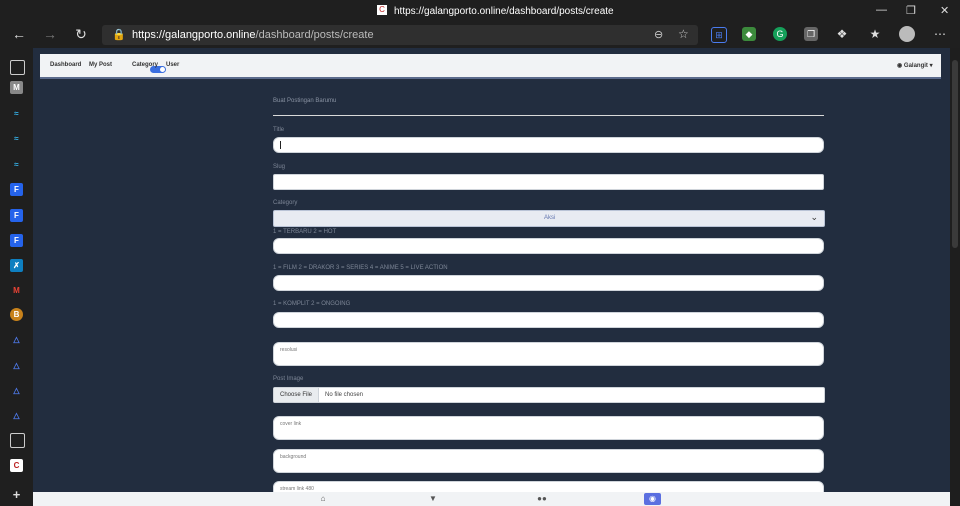  What do you see at coordinates (542, 498) in the screenshot?
I see `users-icon: ●●` at bounding box center [542, 498].